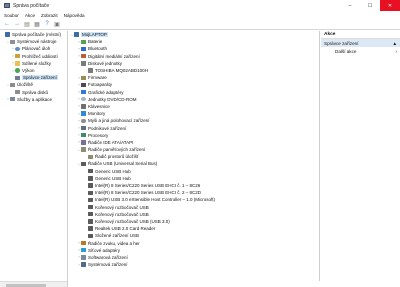 This screenshot has width=400, height=287. I want to click on tree-item-label: Firmware, so click(97, 78).